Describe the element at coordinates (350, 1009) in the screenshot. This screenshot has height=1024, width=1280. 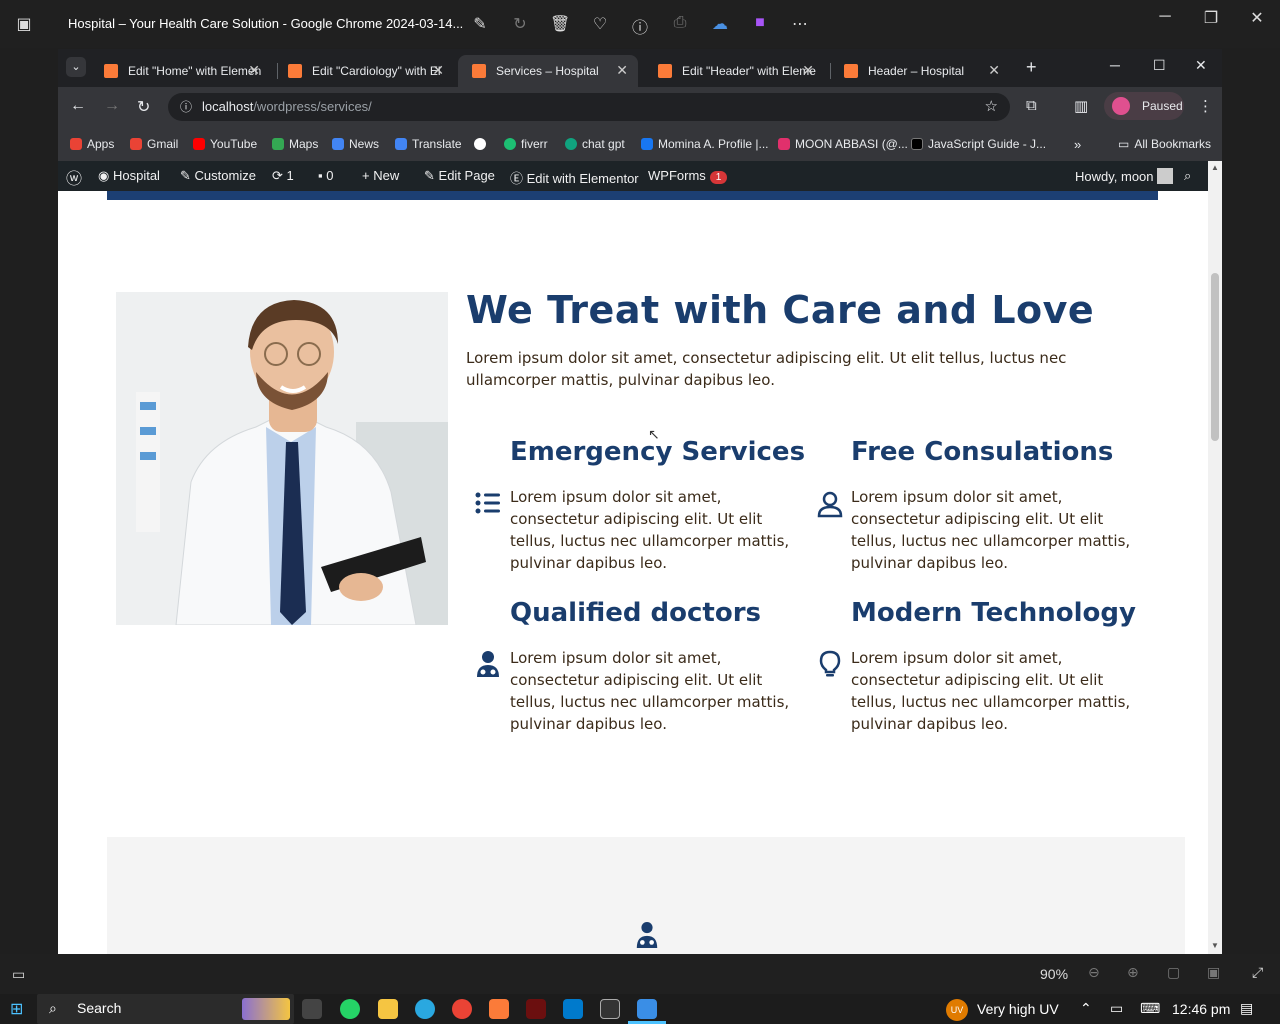
I see `whatsapp-icon` at that location.